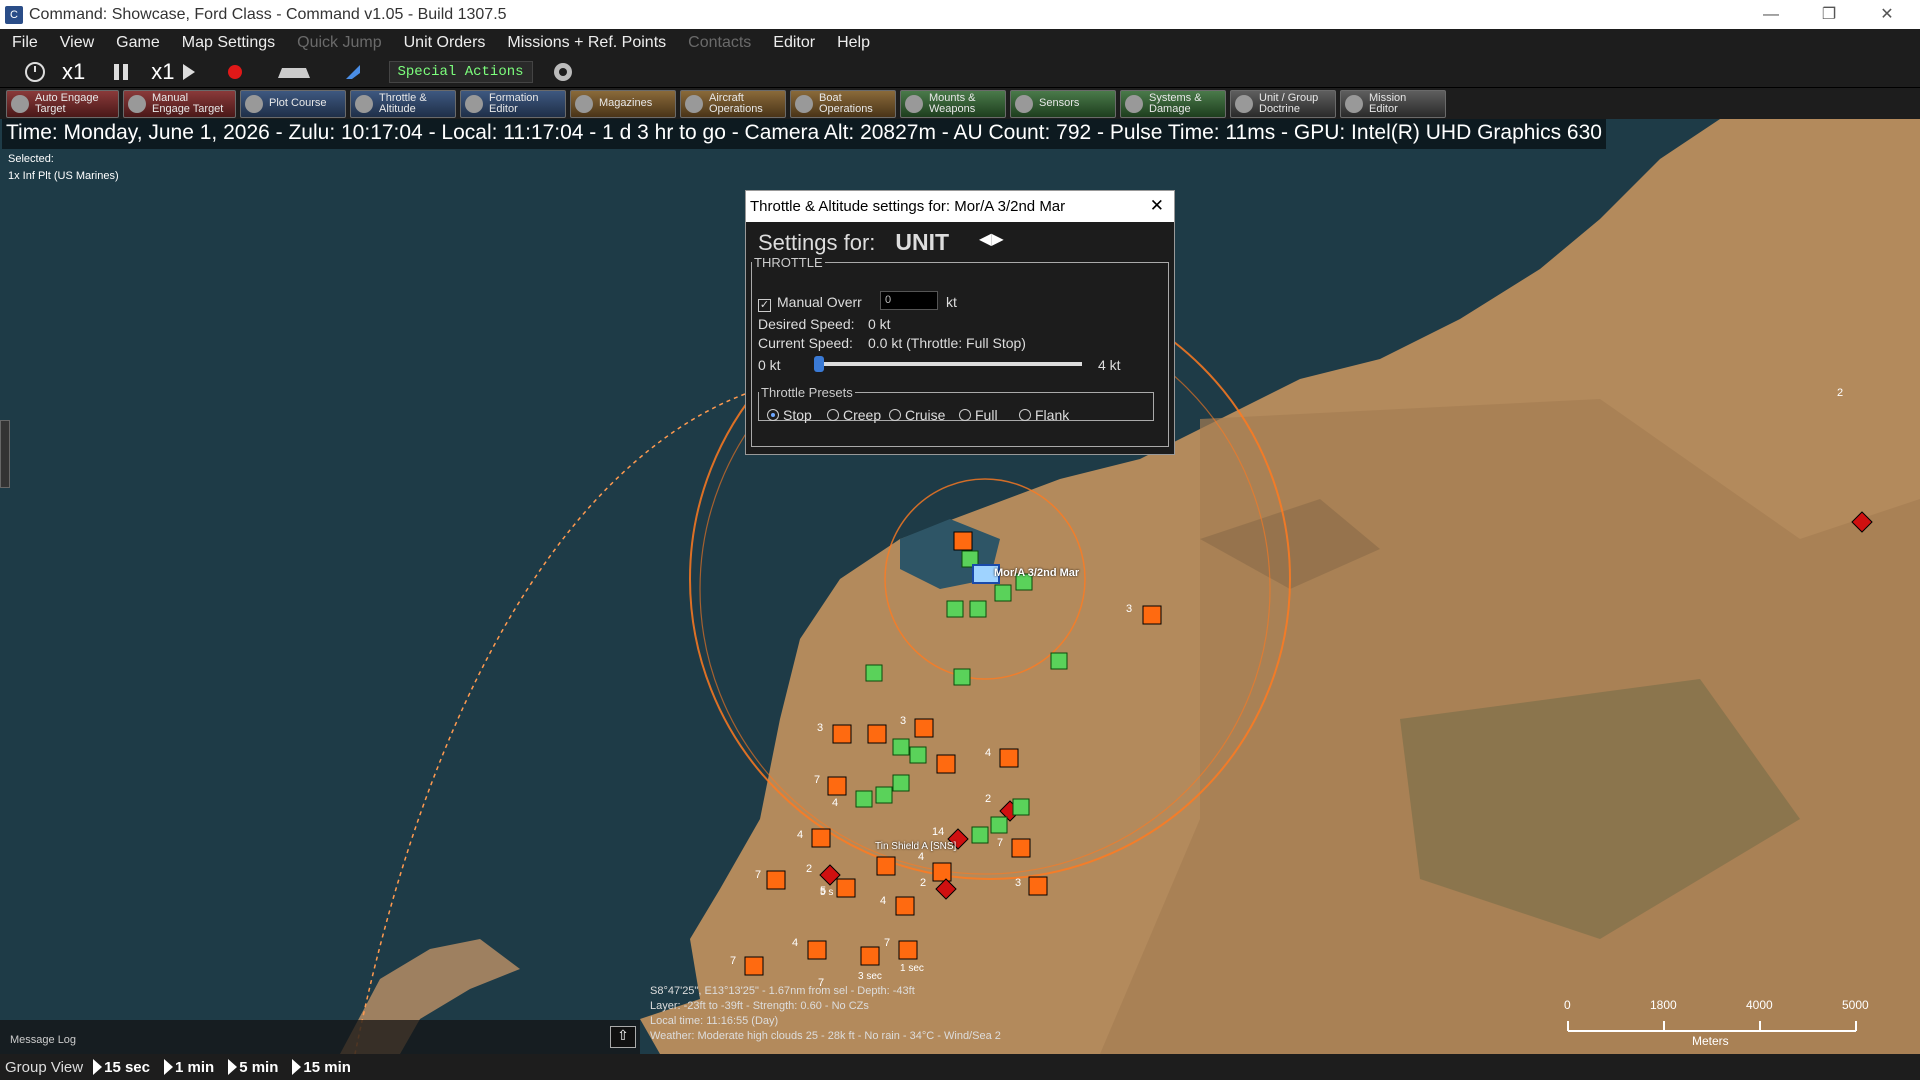 The width and height of the screenshot is (1920, 1080). I want to click on mounts-weapons-button: Mounts & Weapons, so click(953, 103).